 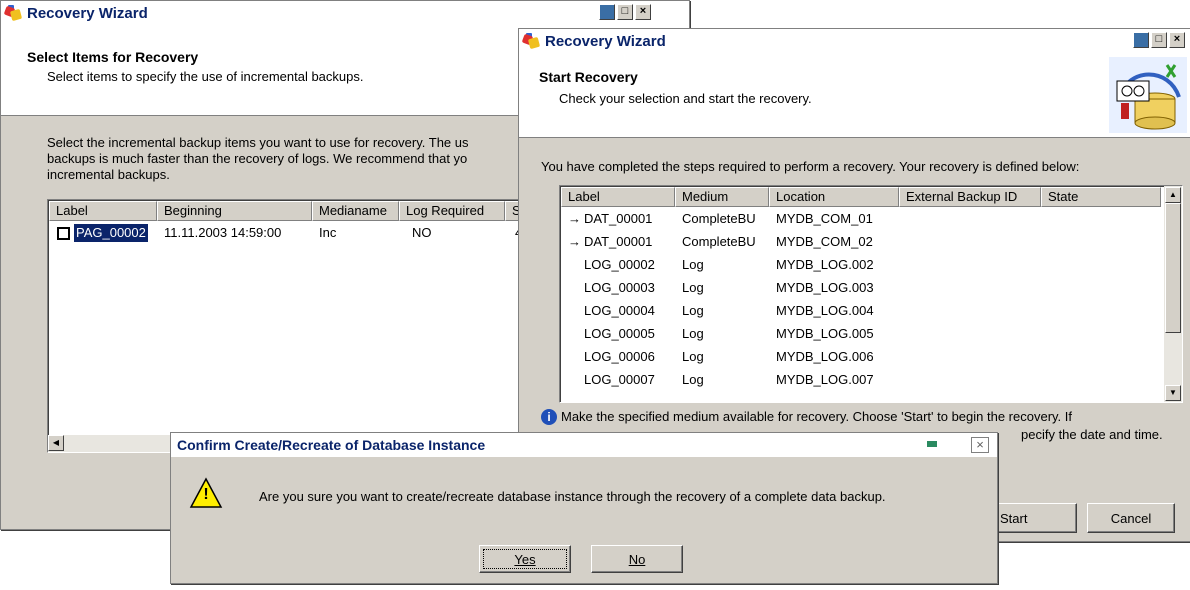 What do you see at coordinates (854, 42) in the screenshot?
I see `front-title-bar: Recovery Wizard □ ×` at bounding box center [854, 42].